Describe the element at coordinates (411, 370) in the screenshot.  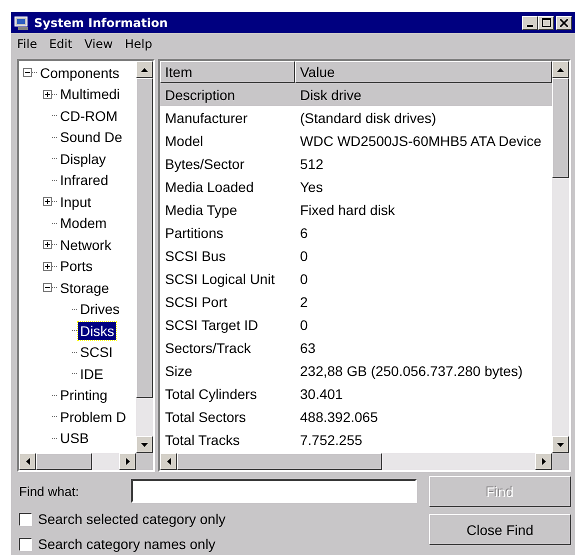
I see `table-cell-text: 232,88 GB (250.056.737.280 bytes)` at that location.